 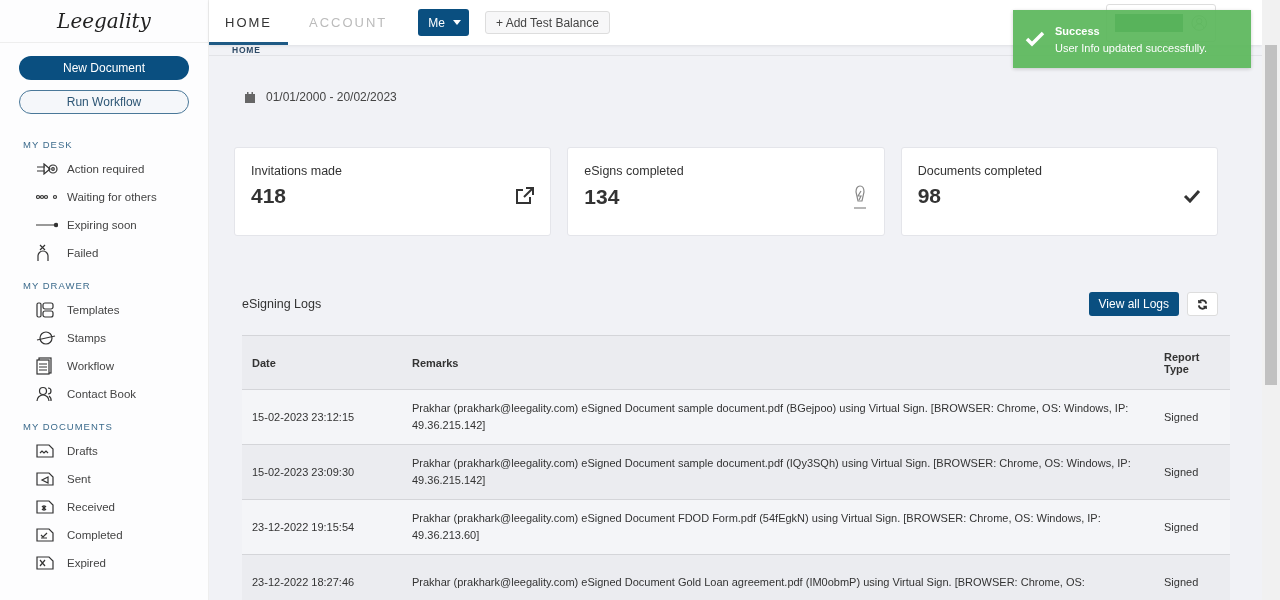 What do you see at coordinates (634, 171) in the screenshot?
I see `stat-label: eSigns completed` at bounding box center [634, 171].